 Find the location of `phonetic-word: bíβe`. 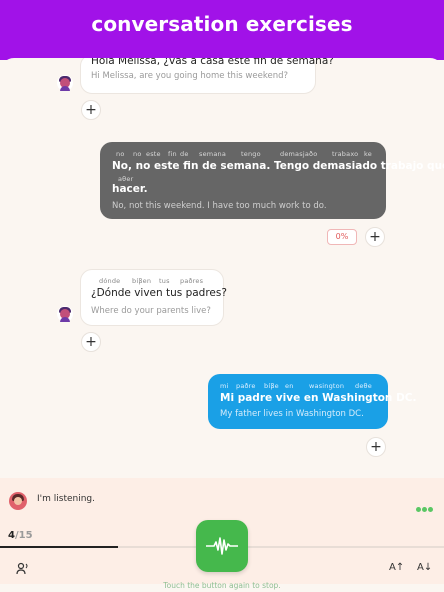

phonetic-word: bíβe is located at coordinates (271, 386).